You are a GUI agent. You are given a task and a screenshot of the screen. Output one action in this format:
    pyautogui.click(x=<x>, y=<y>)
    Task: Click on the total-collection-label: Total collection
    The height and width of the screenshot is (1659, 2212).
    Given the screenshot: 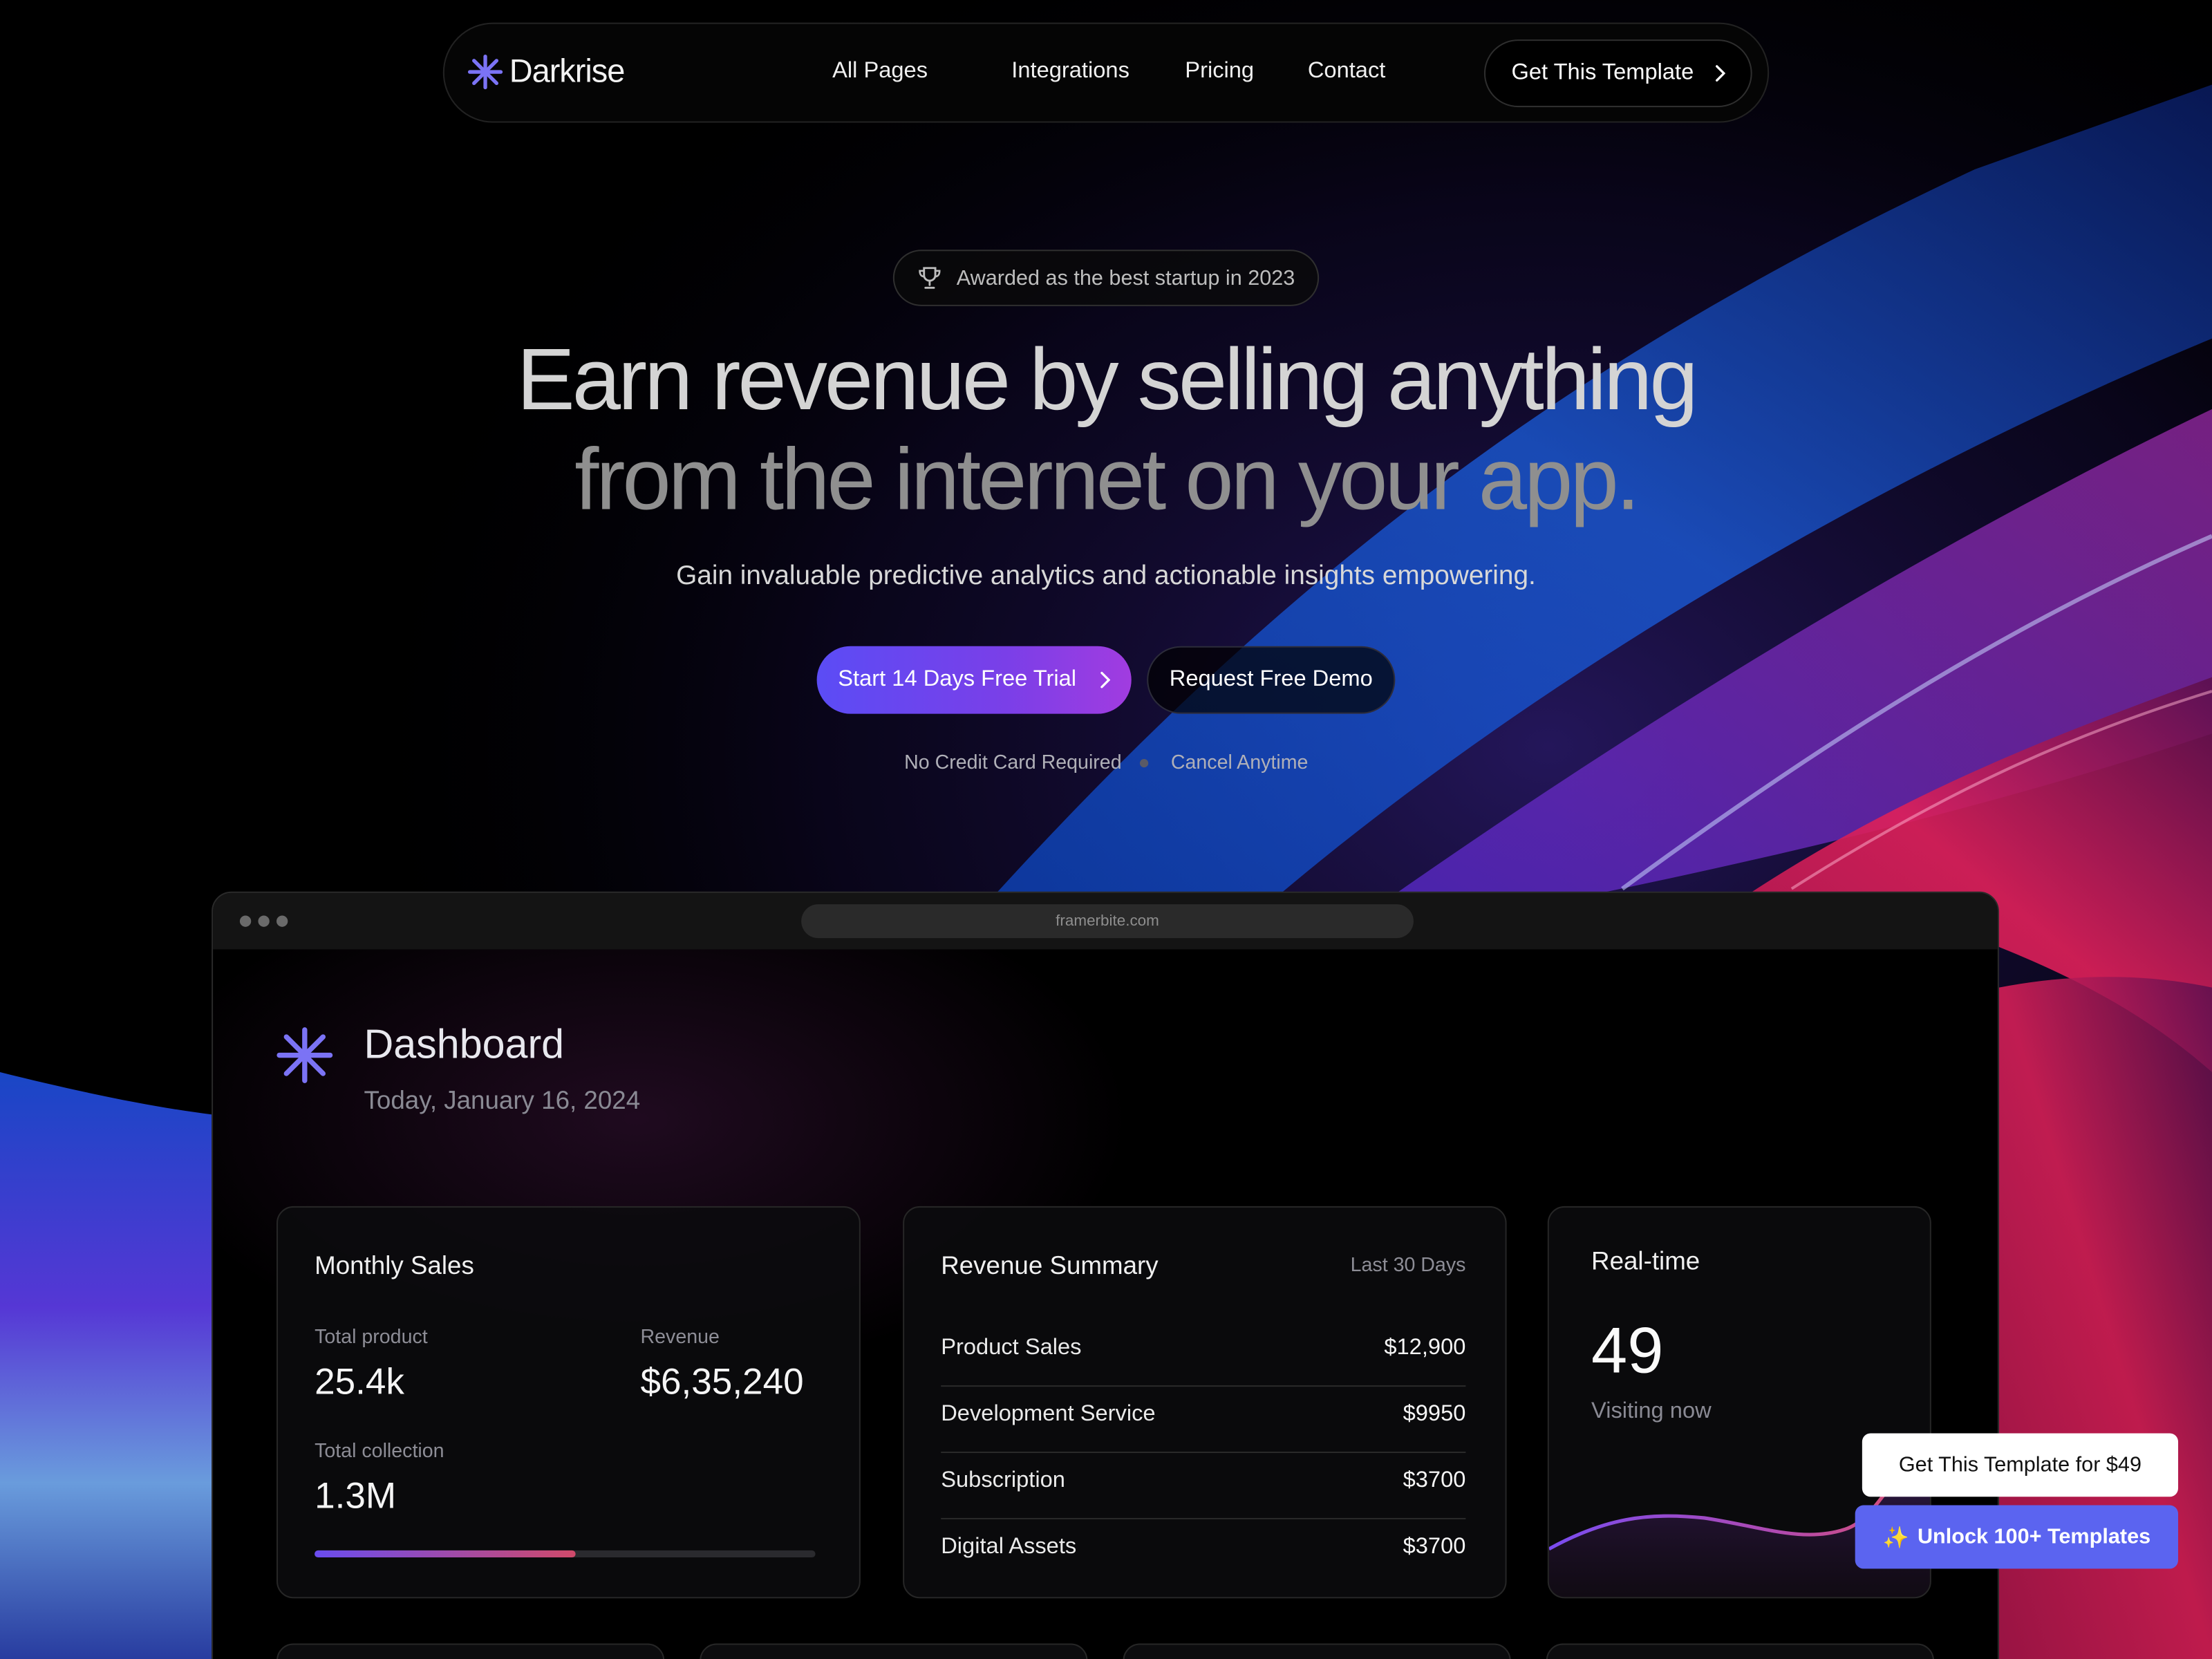 What is the action you would take?
    pyautogui.click(x=379, y=1450)
    